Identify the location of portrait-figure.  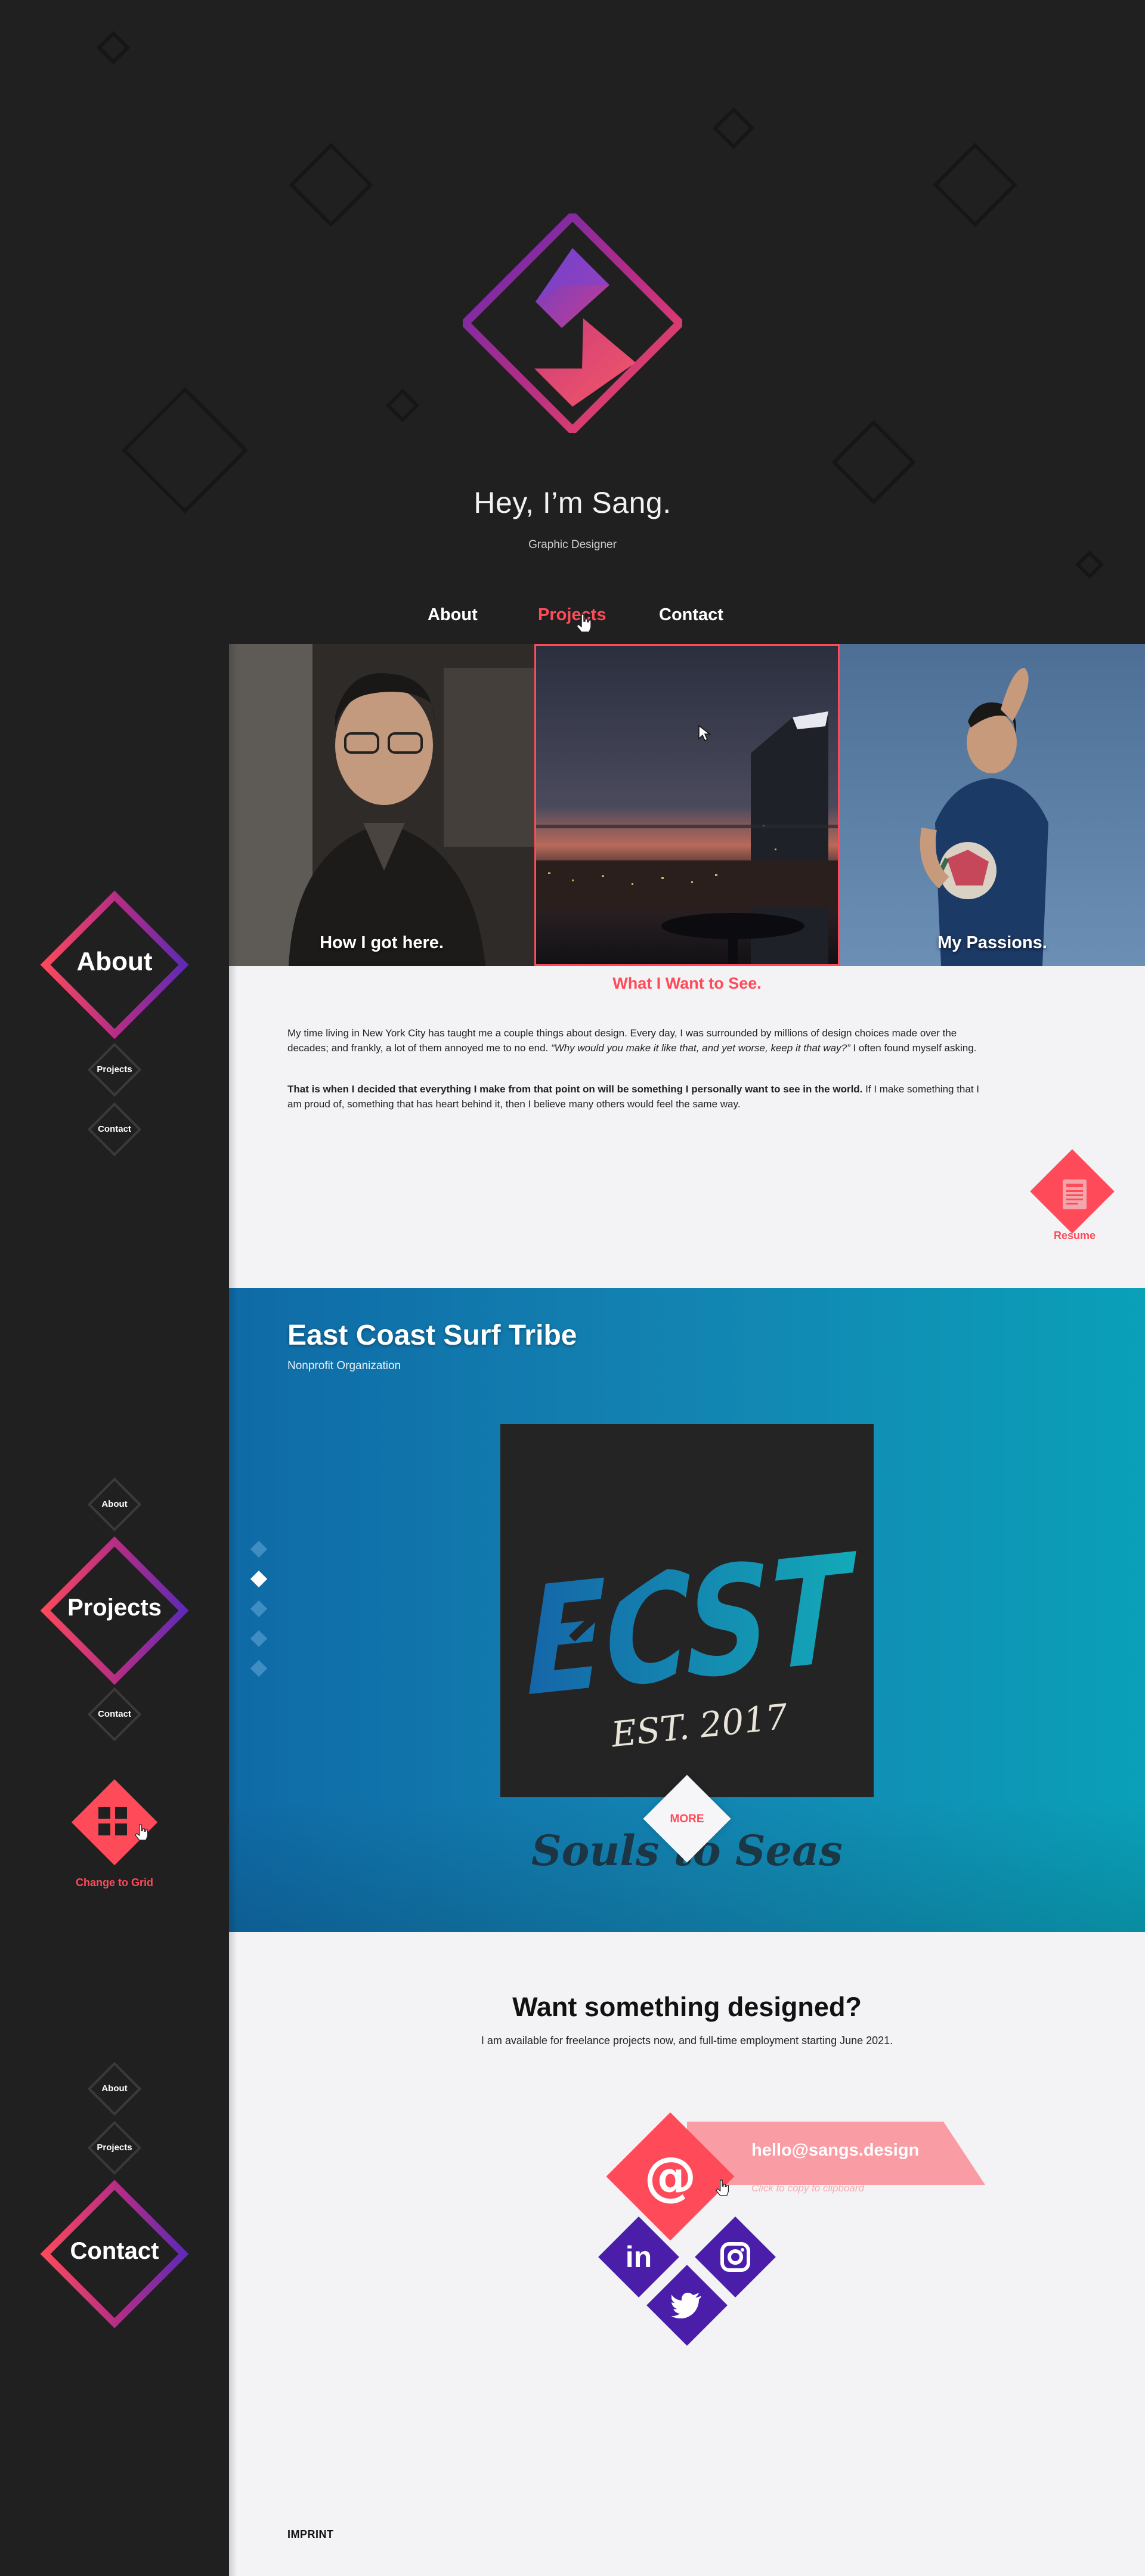
(381, 805).